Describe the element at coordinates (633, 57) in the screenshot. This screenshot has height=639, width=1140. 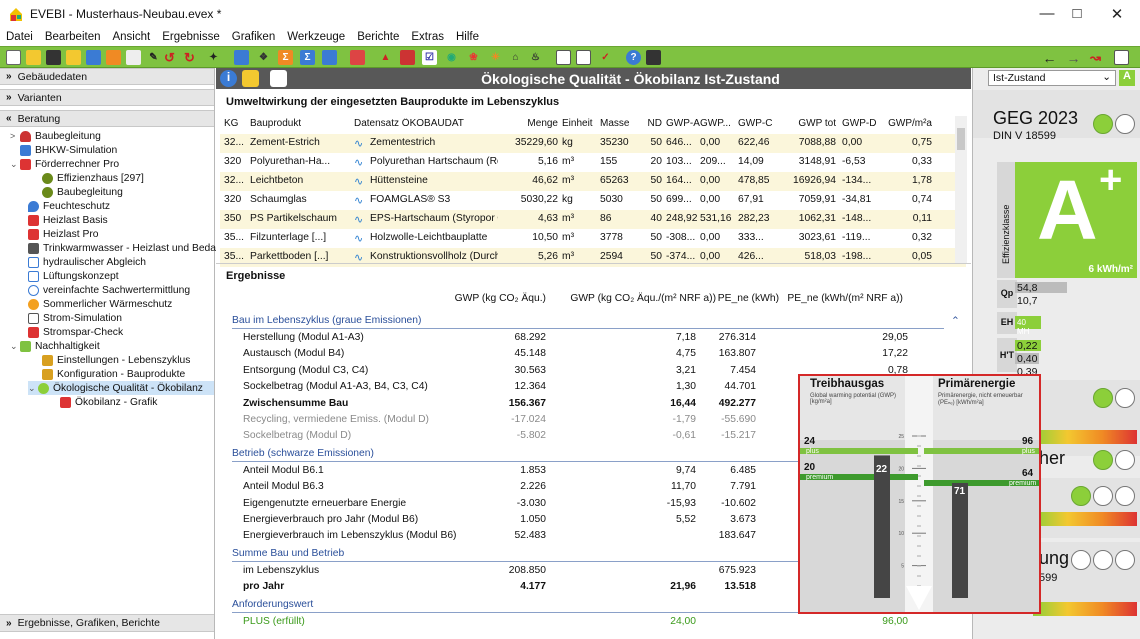
I see `help-icon: ?` at that location.